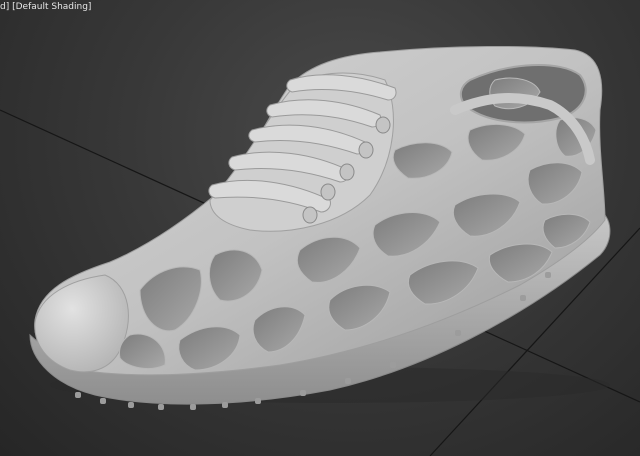 The height and width of the screenshot is (456, 640). I want to click on viewport-shading-menu: [Default Shading], so click(51, 7).